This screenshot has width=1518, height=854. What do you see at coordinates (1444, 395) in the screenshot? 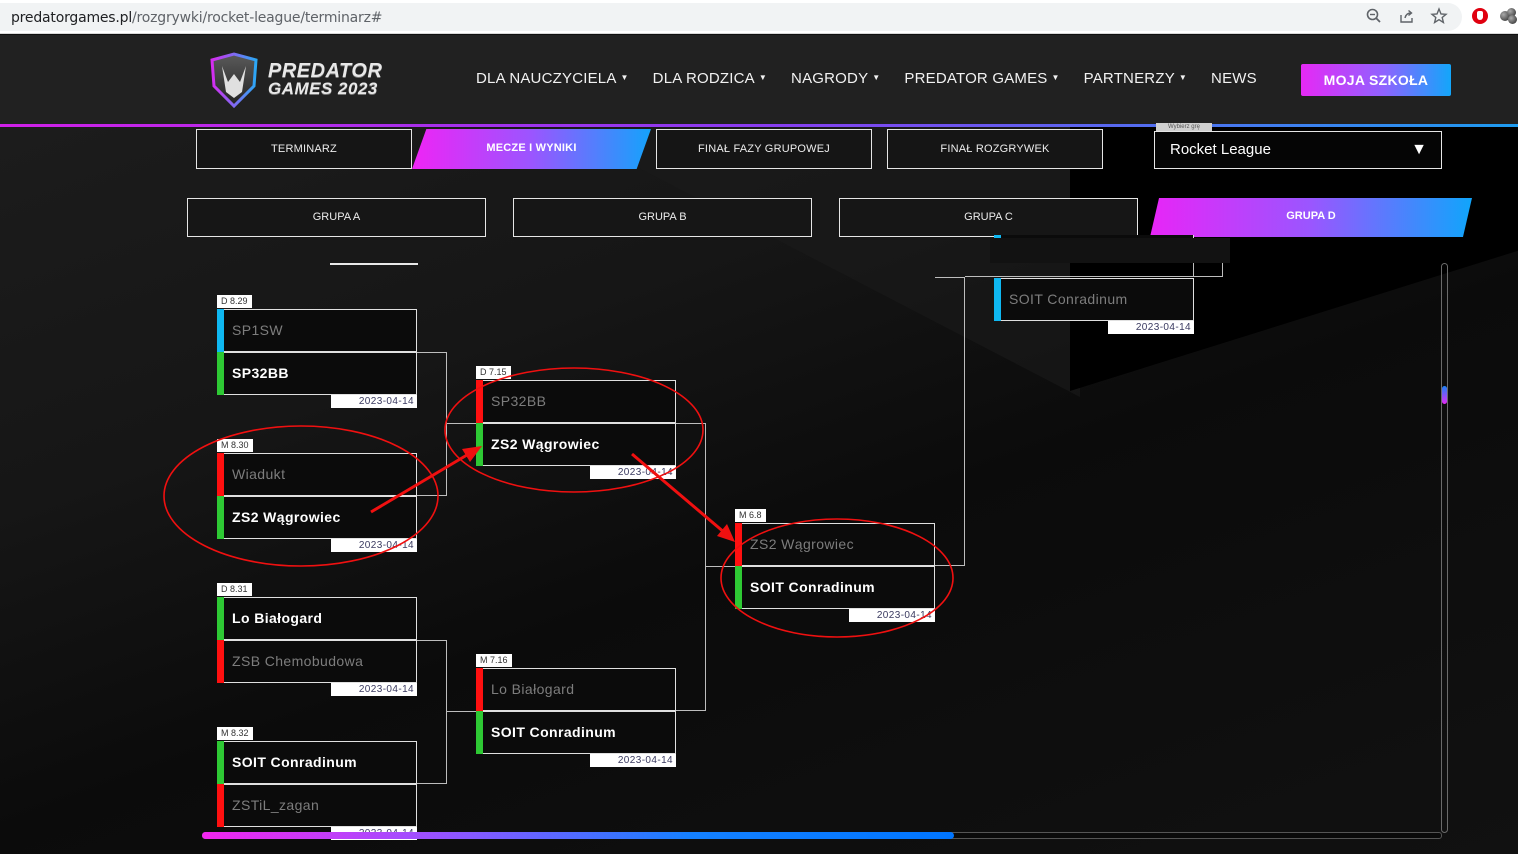
I see `vertical-scroll-thumb` at bounding box center [1444, 395].